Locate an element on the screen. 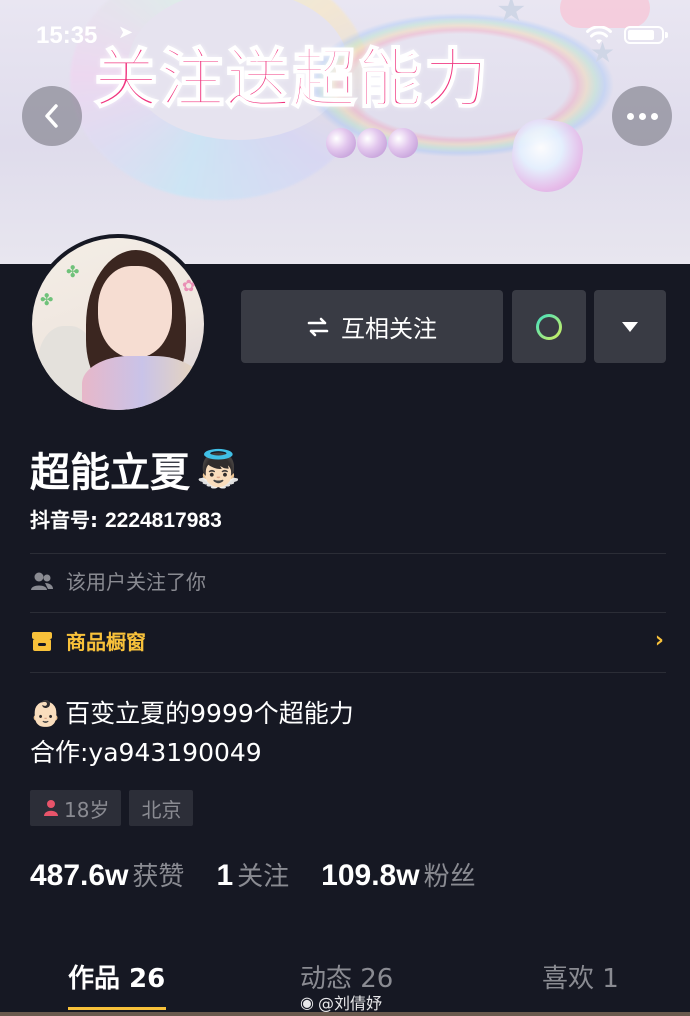 The width and height of the screenshot is (690, 1016). recommend-dropdown-button is located at coordinates (630, 326).